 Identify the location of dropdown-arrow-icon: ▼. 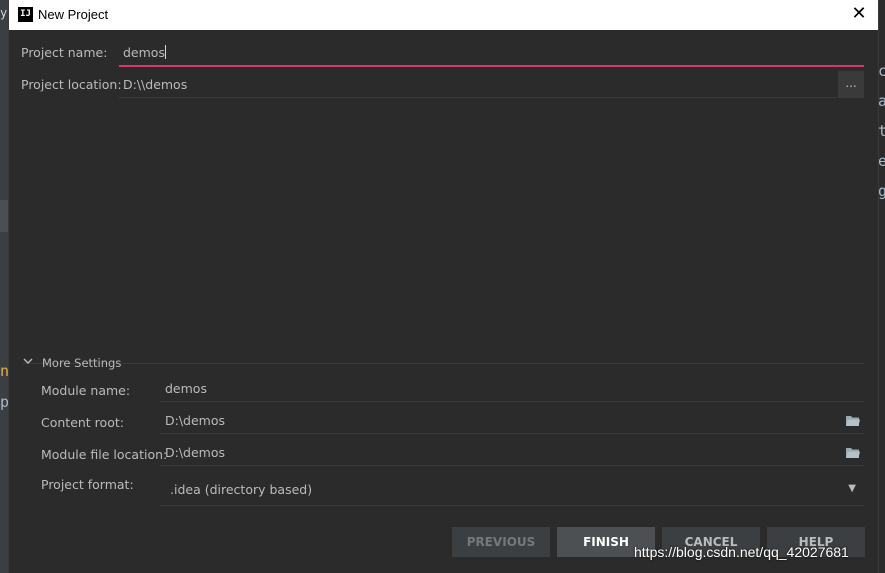
(852, 488).